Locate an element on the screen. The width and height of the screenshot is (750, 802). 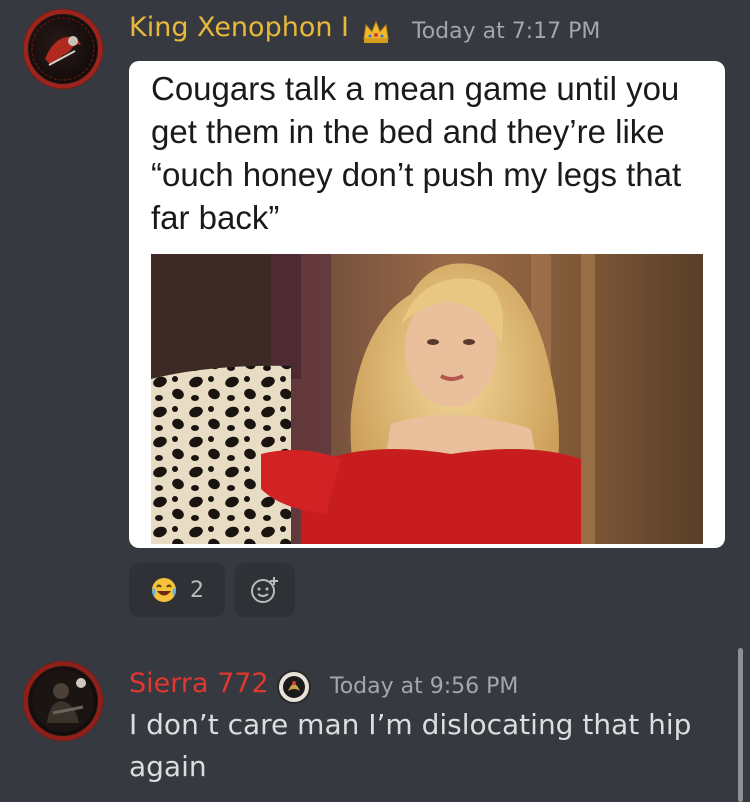
joy-emoji-icon is located at coordinates (164, 590).